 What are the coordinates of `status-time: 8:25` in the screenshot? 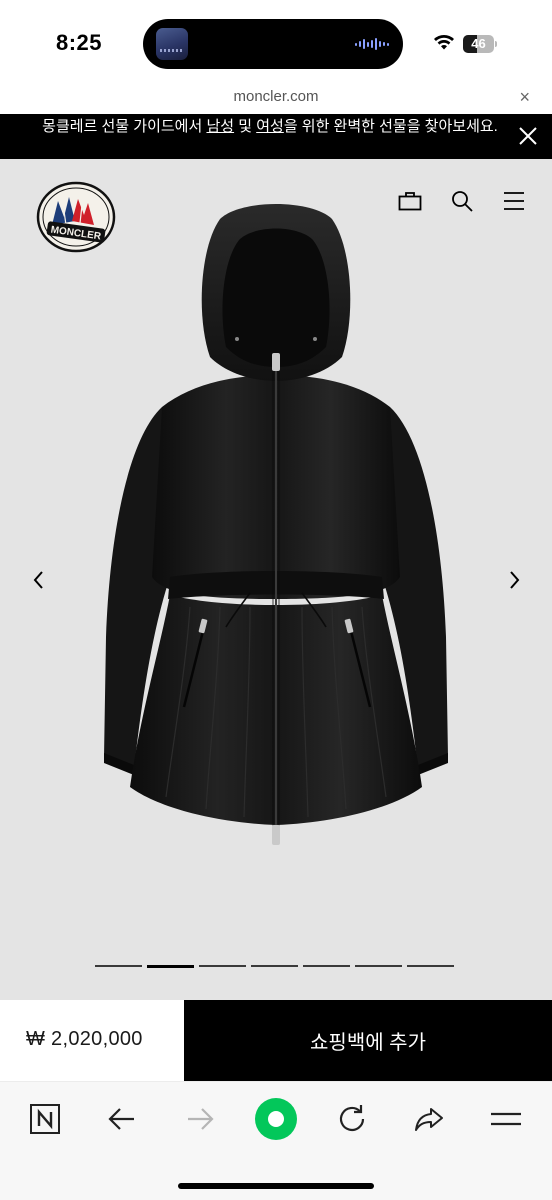 It's located at (79, 42).